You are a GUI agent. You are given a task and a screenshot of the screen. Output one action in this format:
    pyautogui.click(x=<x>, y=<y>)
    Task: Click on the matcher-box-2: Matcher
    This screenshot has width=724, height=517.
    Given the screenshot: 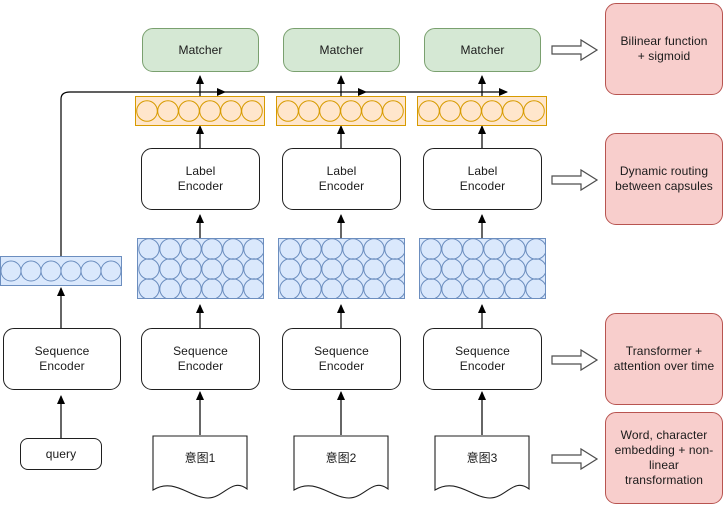 What is the action you would take?
    pyautogui.click(x=341, y=50)
    